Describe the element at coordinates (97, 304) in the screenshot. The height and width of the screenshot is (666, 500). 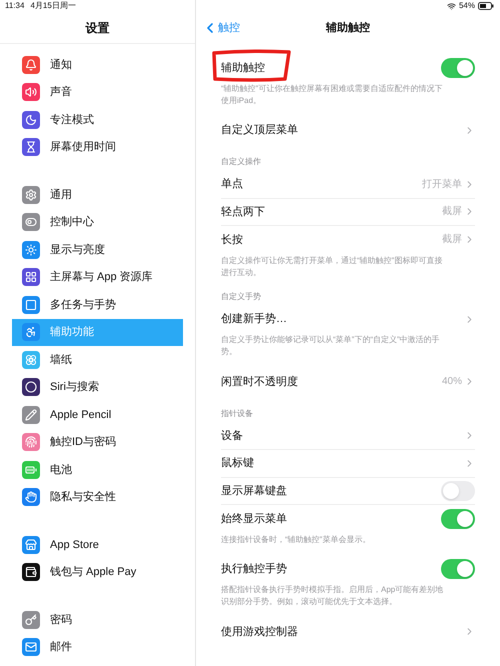
I see `sidebar-item: 多任务与手势` at that location.